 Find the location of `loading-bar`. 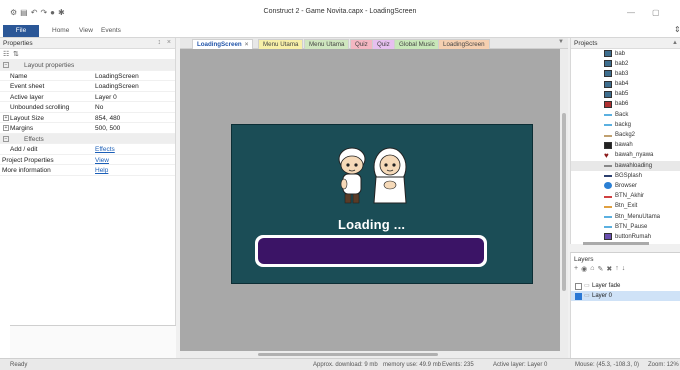

loading-bar is located at coordinates (371, 251).